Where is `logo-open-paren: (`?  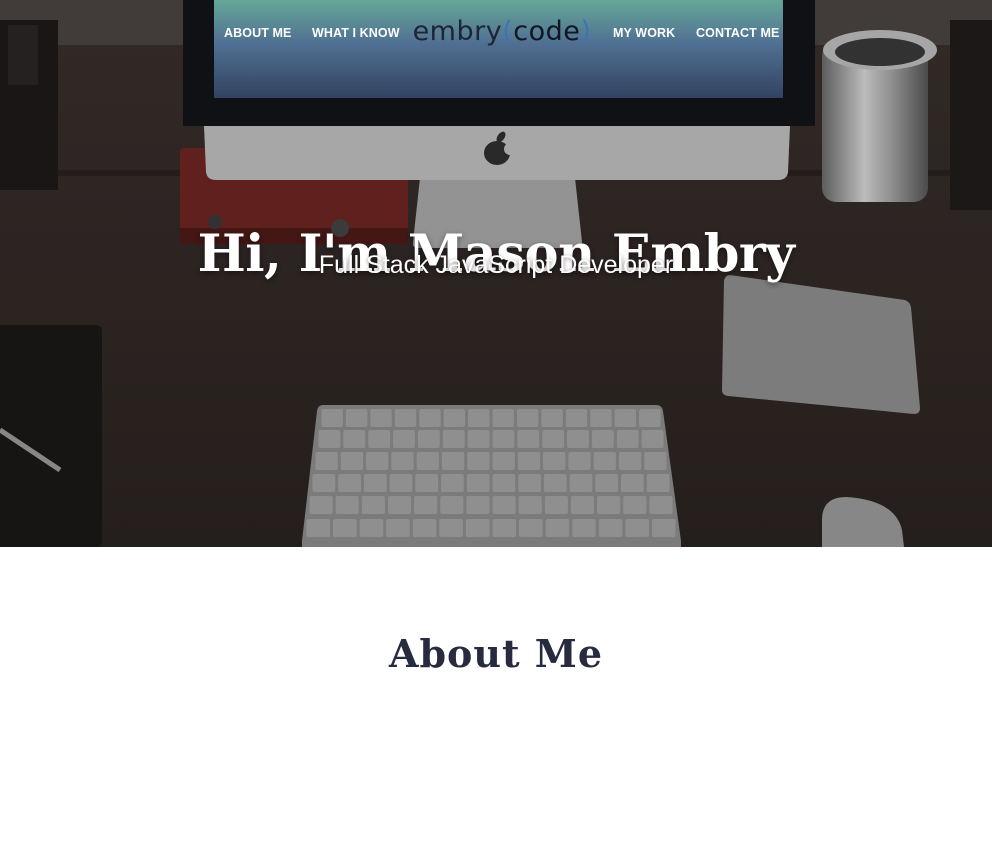
logo-open-paren: ( is located at coordinates (508, 31).